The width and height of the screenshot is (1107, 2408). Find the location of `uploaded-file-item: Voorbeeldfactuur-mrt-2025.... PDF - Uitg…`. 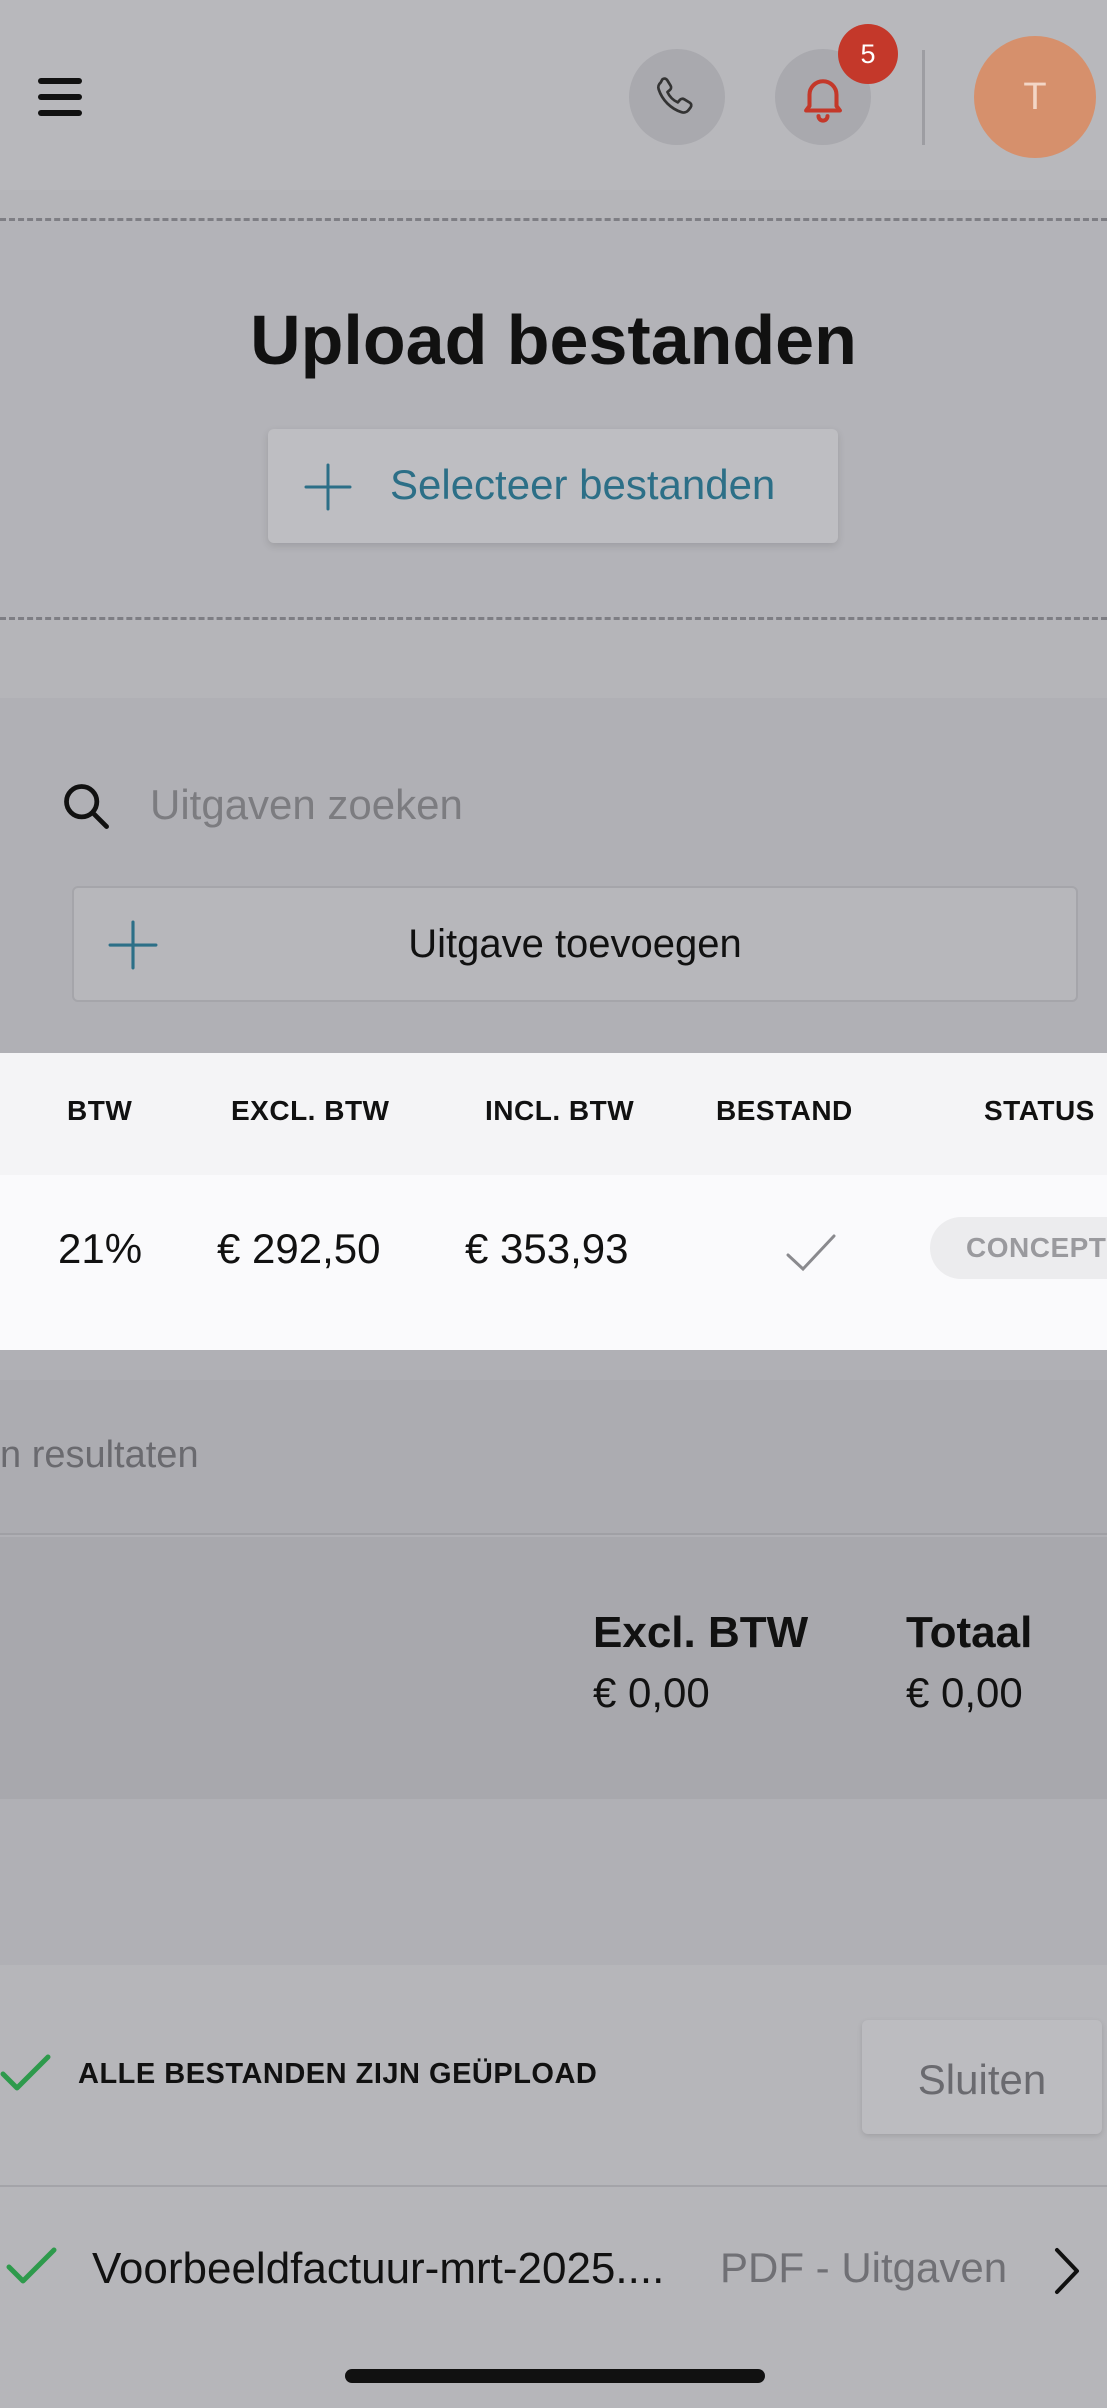

uploaded-file-item: Voorbeeldfactuur-mrt-2025.... PDF - Uitg… is located at coordinates (553, 2273).